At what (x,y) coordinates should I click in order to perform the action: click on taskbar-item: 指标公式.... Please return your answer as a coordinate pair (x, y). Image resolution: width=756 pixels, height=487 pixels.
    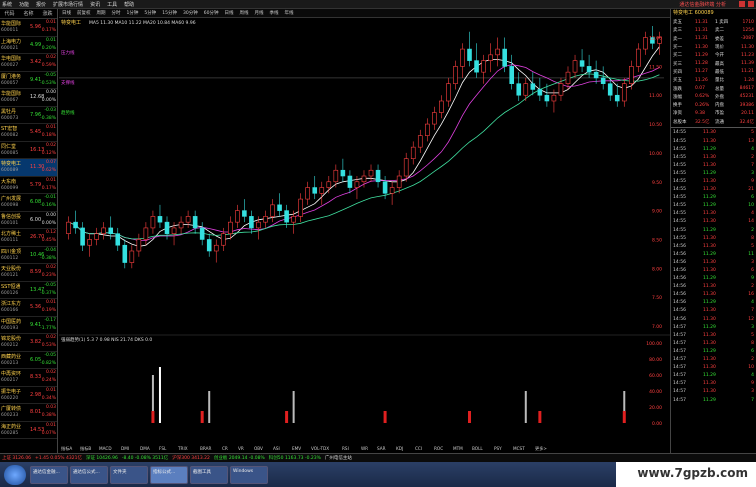
    Looking at the image, I should click on (169, 474).